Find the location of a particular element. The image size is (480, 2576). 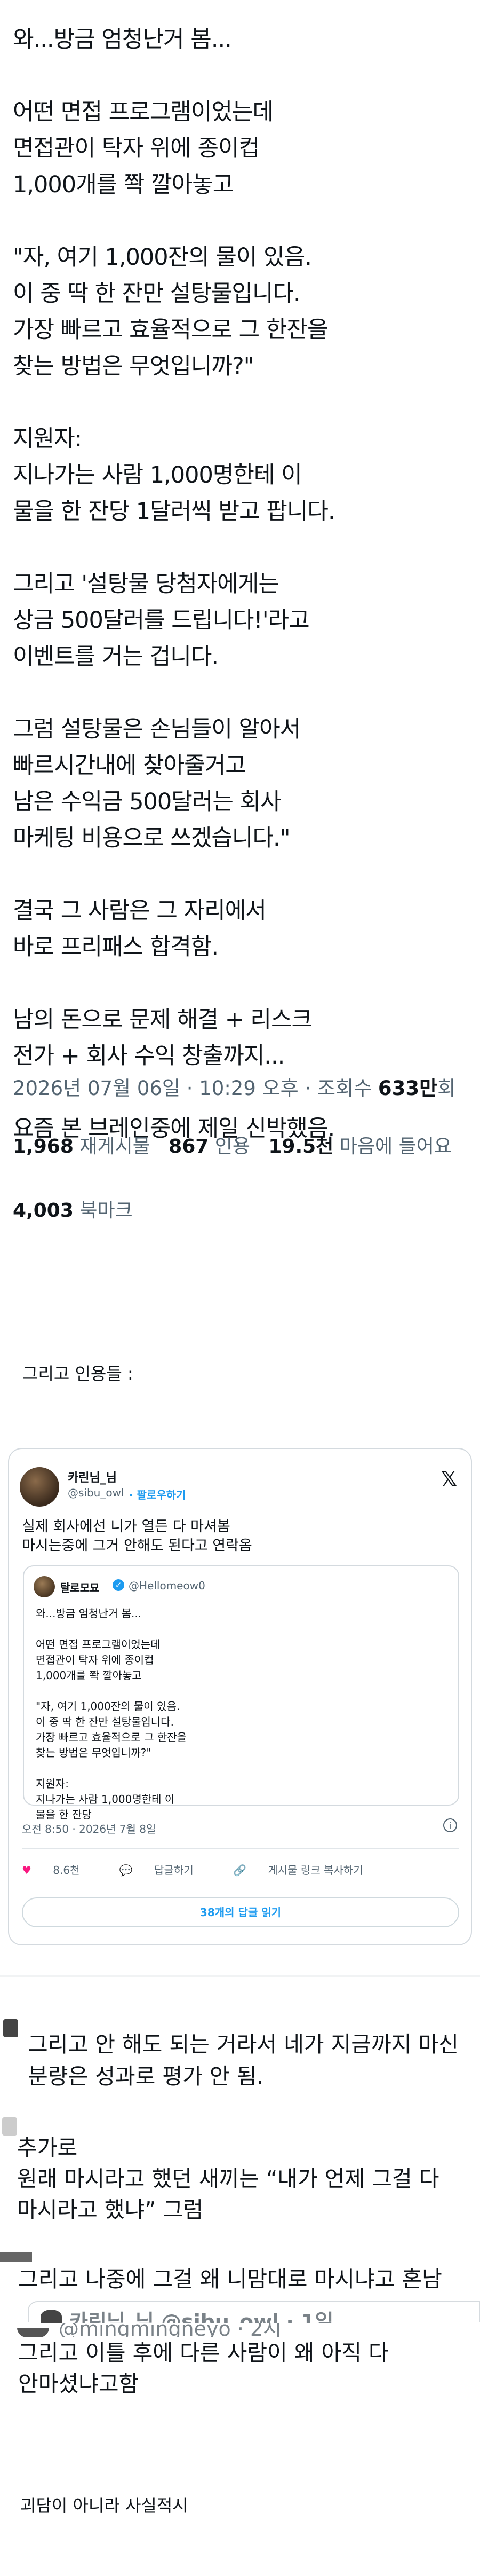

engagement-stats: 1,968 재게시물 867 인용 19.5천 마음에 들어요 is located at coordinates (232, 1145).